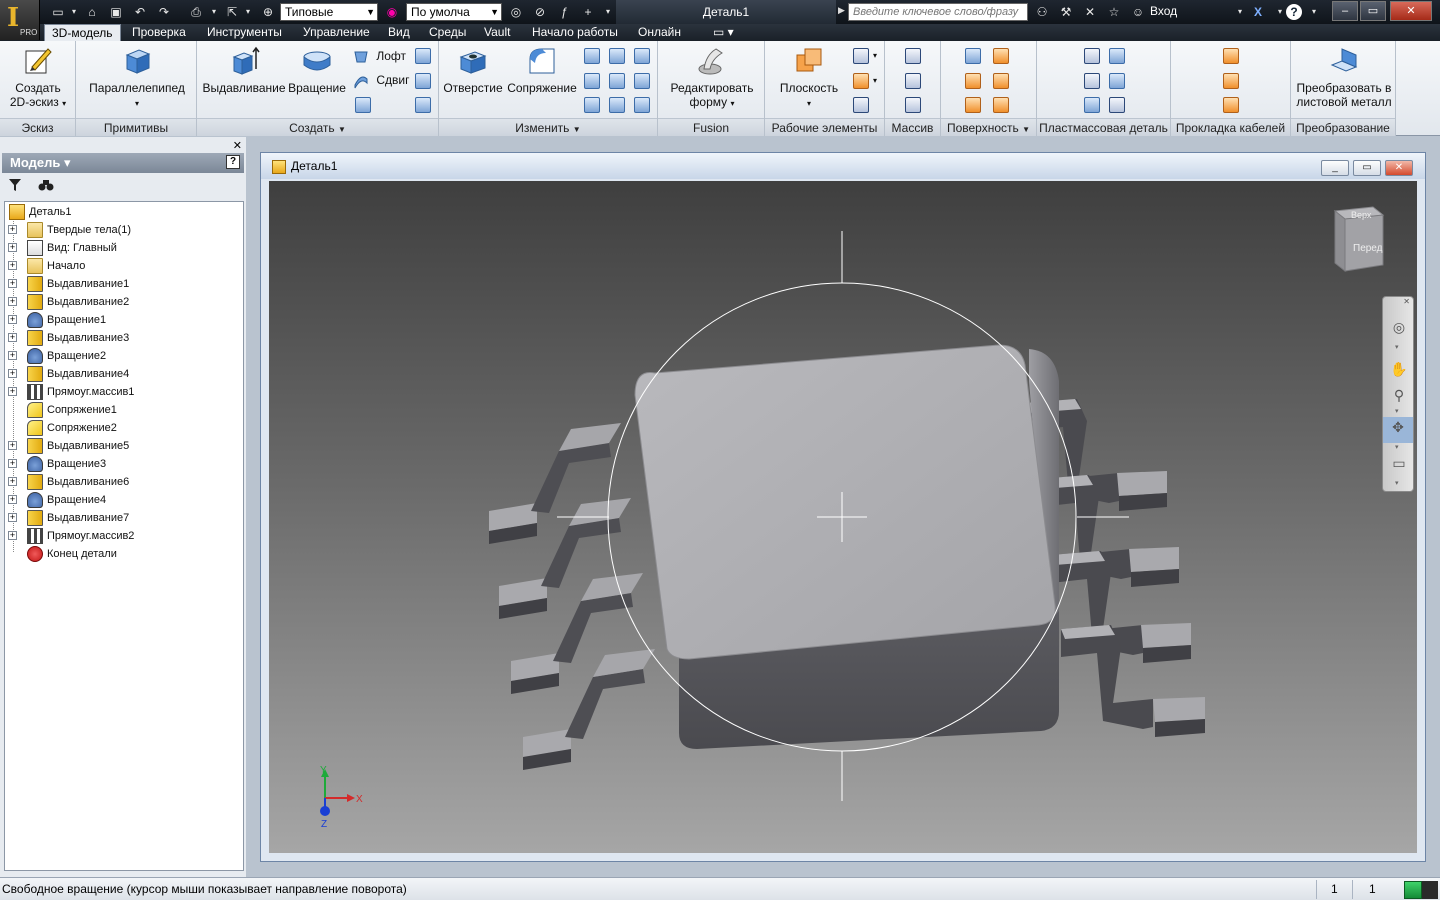  Describe the element at coordinates (137, 78) in the screenshot. I see `box-primitive-button: Параллелепипед ▾` at that location.